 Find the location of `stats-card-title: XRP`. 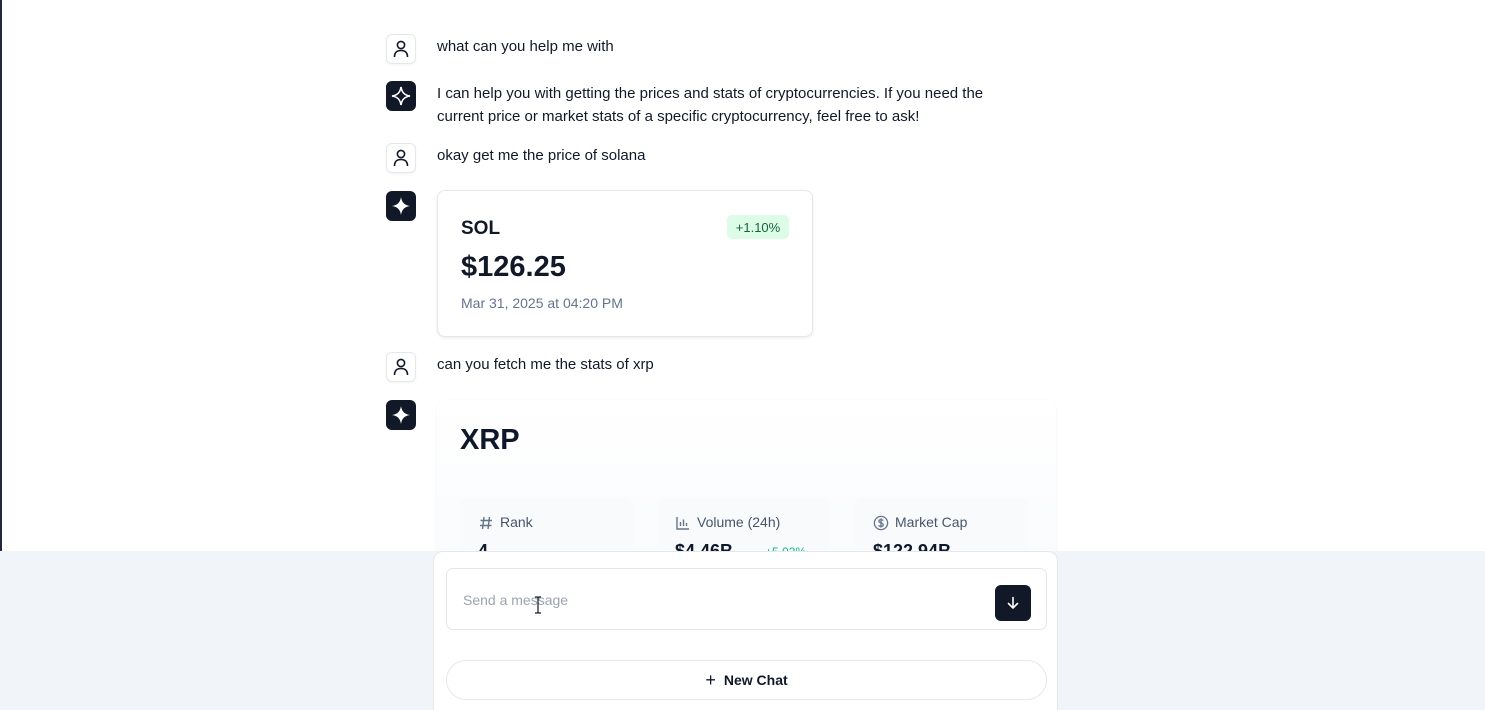

stats-card-title: XRP is located at coordinates (490, 440).